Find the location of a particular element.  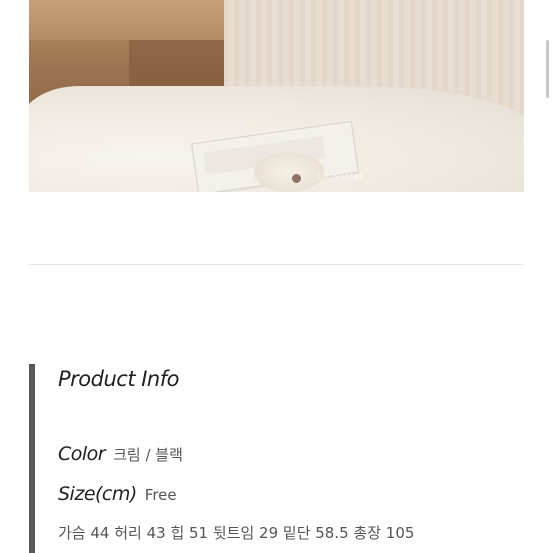

color-row: Color 크림 / 블랙 is located at coordinates (120, 454).